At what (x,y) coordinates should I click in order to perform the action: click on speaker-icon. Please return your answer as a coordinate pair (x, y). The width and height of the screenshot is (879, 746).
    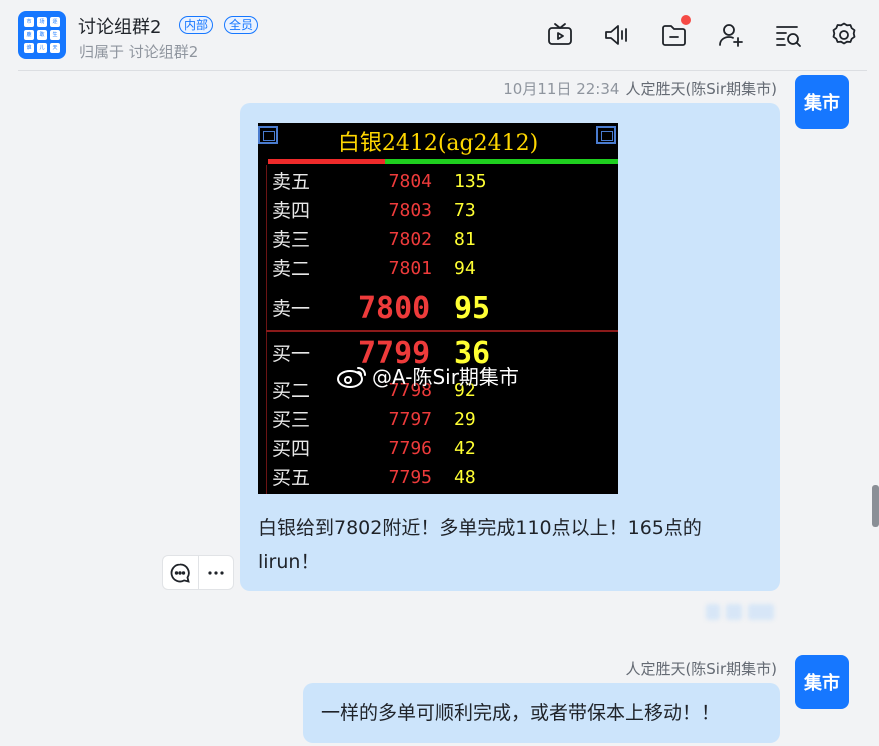
    Looking at the image, I should click on (616, 35).